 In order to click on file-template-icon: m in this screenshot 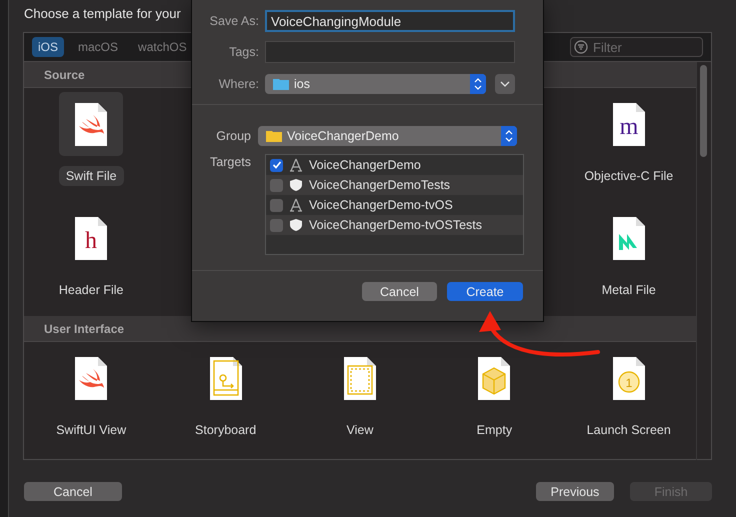, I will do `click(629, 124)`.